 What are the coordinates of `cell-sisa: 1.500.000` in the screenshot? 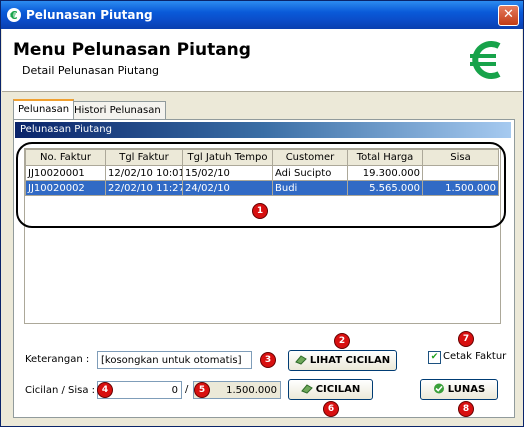 It's located at (460, 188).